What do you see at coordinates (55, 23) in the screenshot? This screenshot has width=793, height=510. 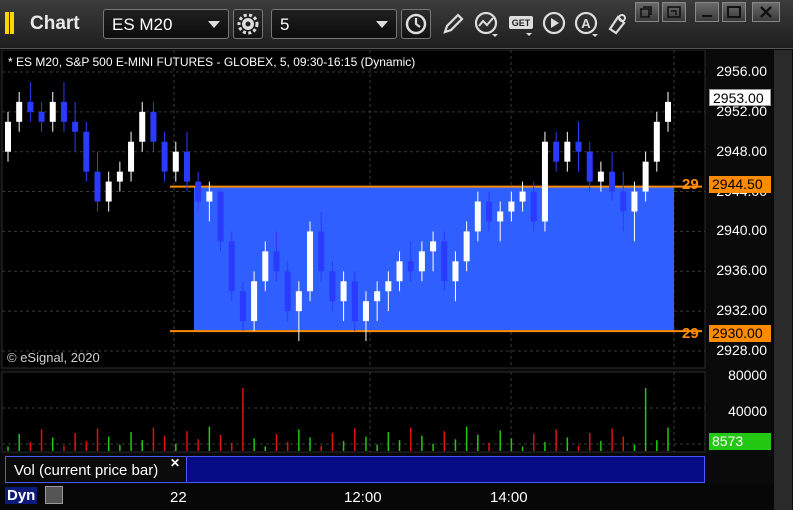 I see `window-title: Chart` at bounding box center [55, 23].